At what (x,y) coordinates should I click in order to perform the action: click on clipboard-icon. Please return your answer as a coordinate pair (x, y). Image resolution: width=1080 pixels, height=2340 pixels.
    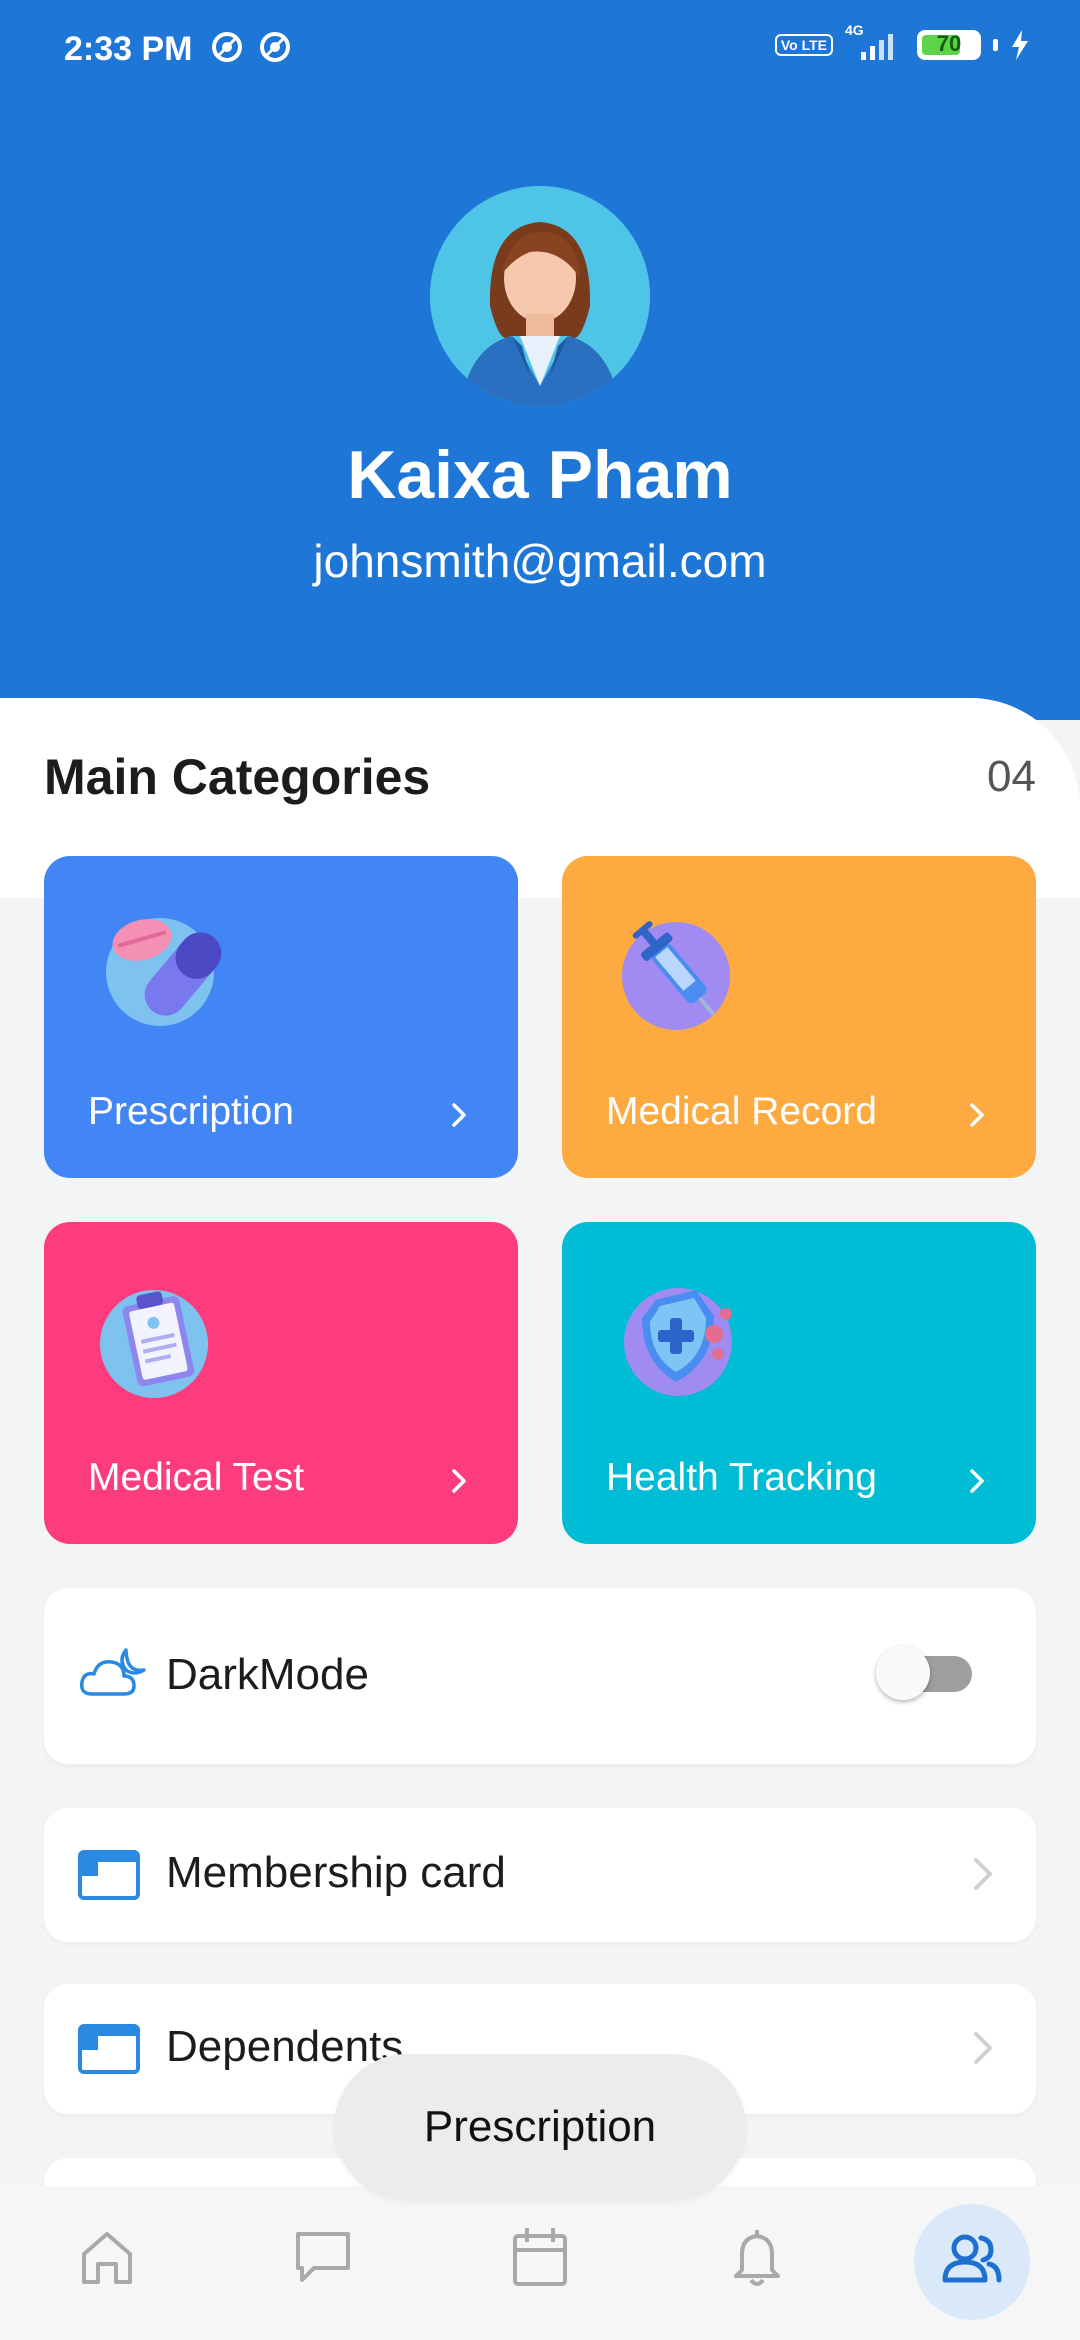
    Looking at the image, I should click on (156, 1338).